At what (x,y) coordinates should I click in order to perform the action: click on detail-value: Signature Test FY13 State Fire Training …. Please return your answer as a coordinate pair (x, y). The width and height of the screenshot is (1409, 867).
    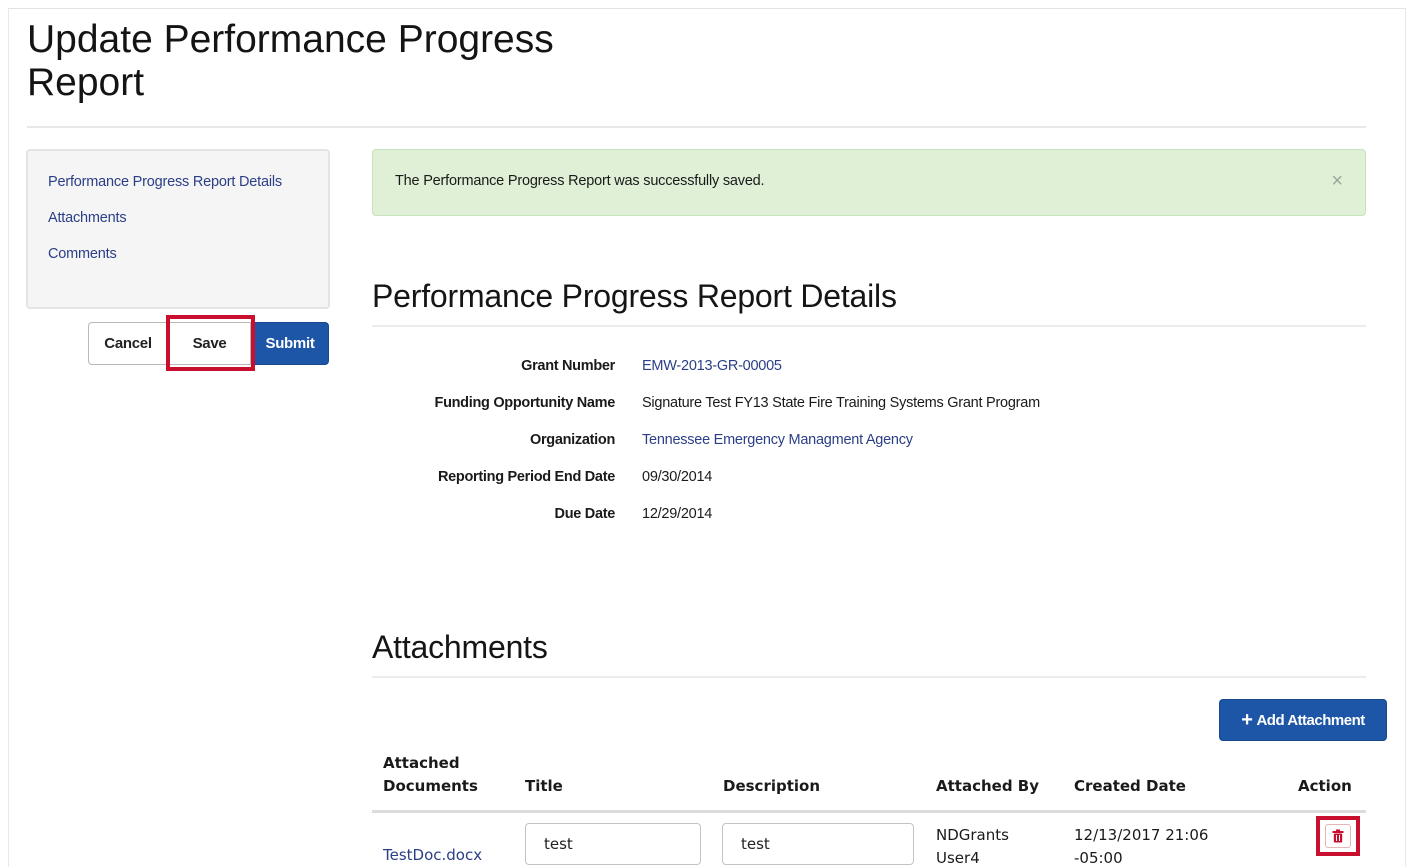
    Looking at the image, I should click on (841, 403).